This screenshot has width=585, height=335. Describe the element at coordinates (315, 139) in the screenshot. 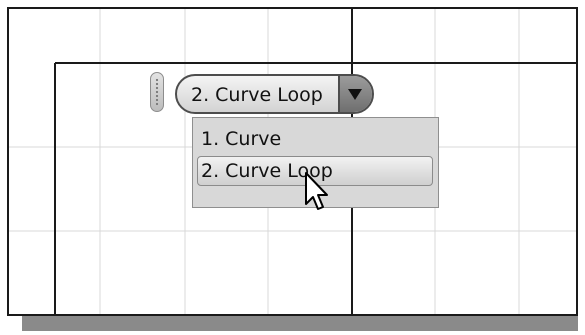

I see `option-curve: 1. Curve` at that location.